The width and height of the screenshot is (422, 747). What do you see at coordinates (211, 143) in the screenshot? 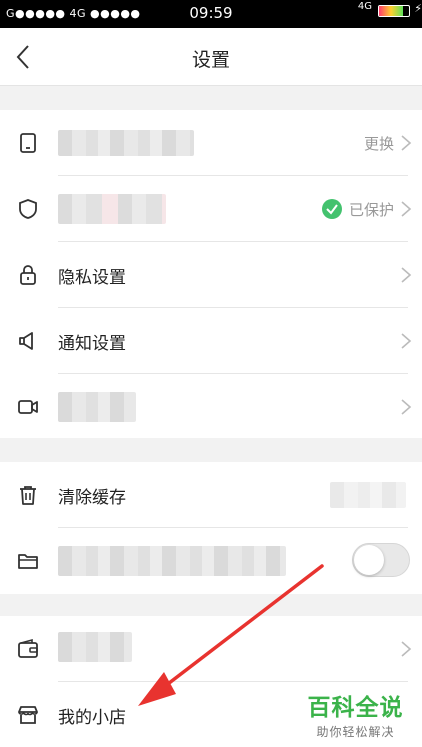
I see `account-row: 更换` at bounding box center [211, 143].